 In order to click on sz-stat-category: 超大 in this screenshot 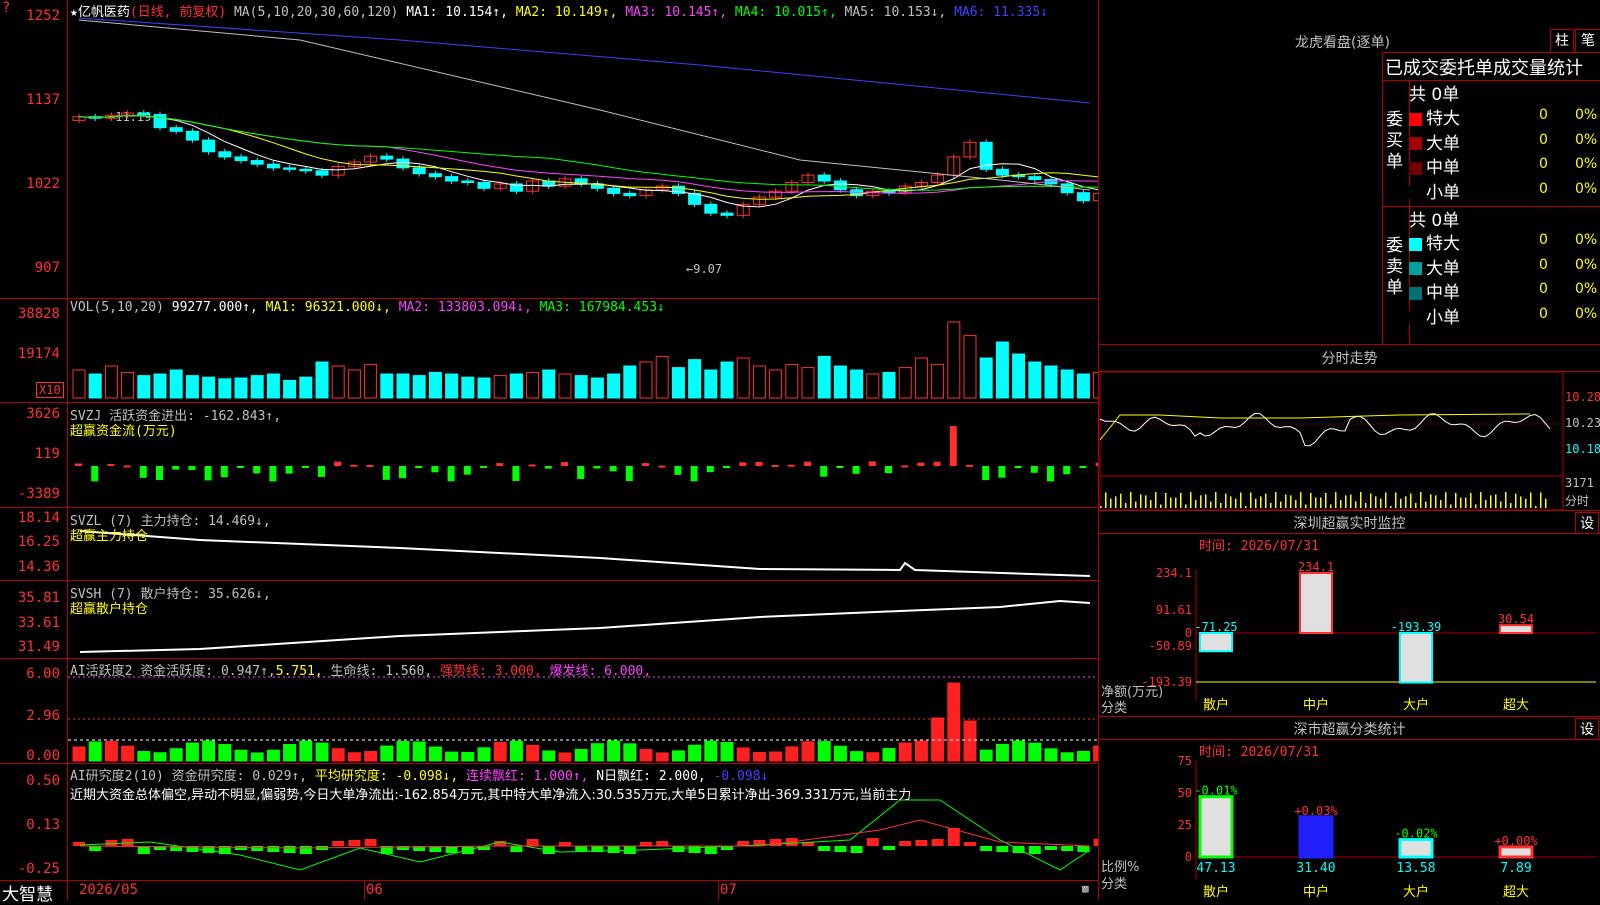, I will do `click(1516, 892)`.